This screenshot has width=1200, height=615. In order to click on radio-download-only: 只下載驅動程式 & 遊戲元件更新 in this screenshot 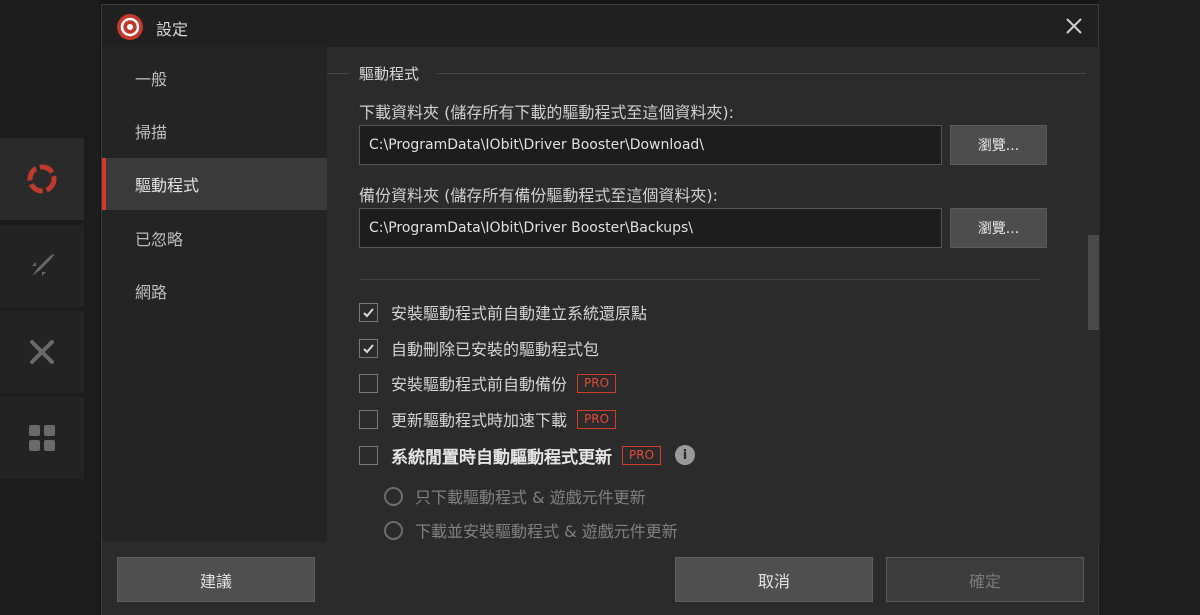, I will do `click(515, 496)`.